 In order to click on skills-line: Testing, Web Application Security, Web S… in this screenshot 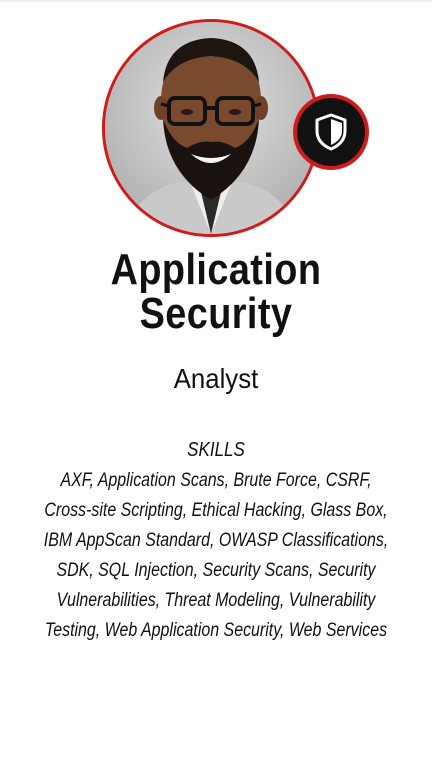, I will do `click(216, 630)`.